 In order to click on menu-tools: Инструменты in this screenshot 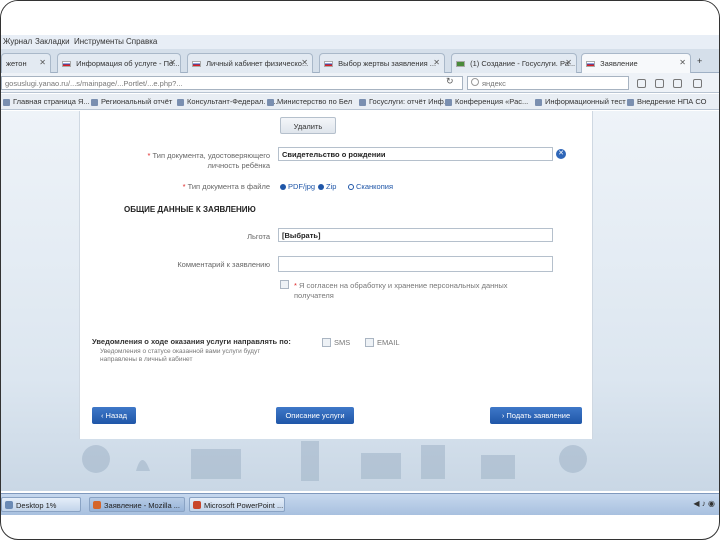, I will do `click(99, 41)`.